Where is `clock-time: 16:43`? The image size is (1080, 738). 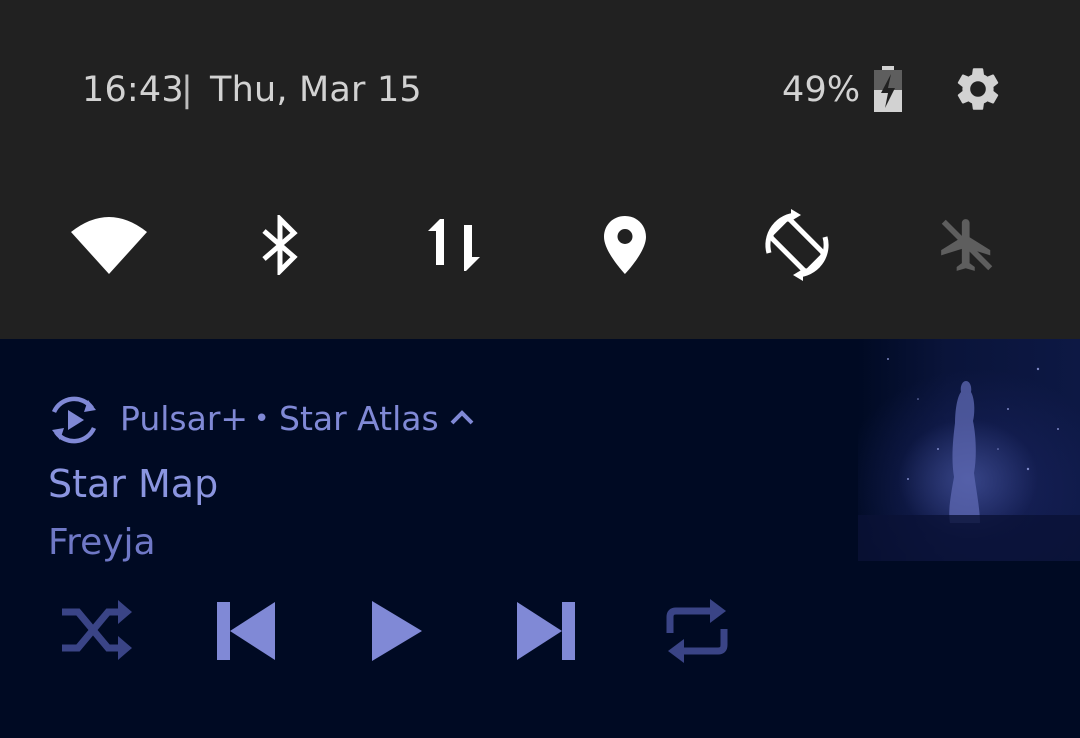
clock-time: 16:43 is located at coordinates (133, 90).